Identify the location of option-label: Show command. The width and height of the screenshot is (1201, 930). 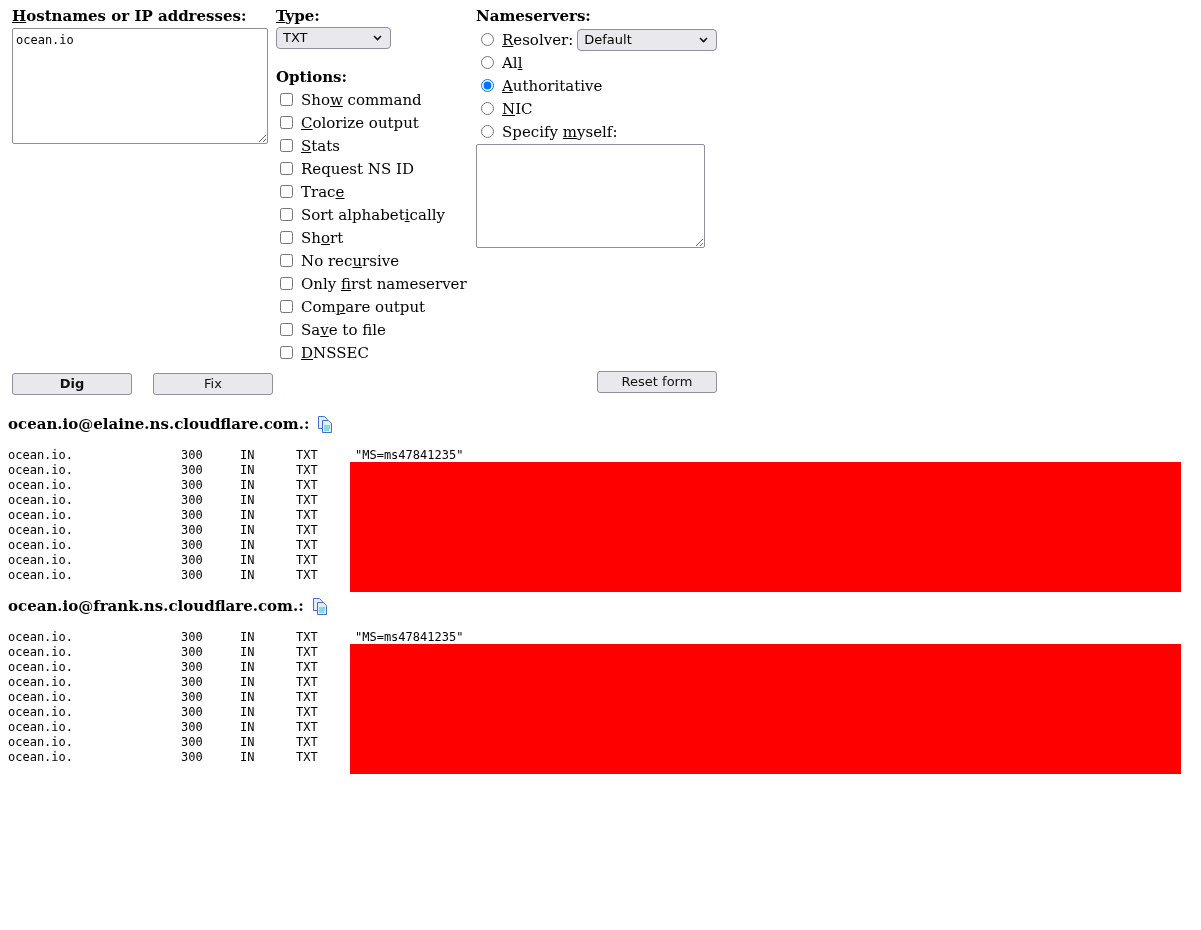
(361, 99).